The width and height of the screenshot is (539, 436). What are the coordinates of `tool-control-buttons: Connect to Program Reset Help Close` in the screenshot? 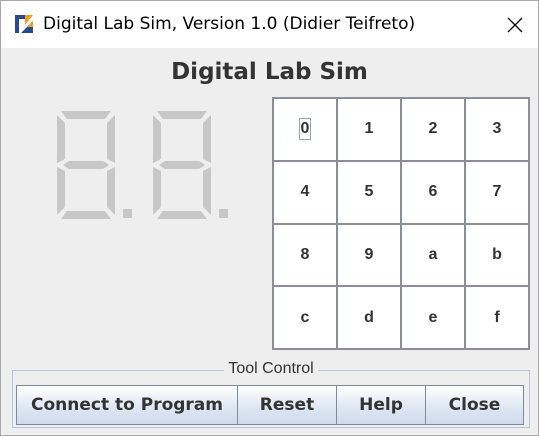 It's located at (270, 405).